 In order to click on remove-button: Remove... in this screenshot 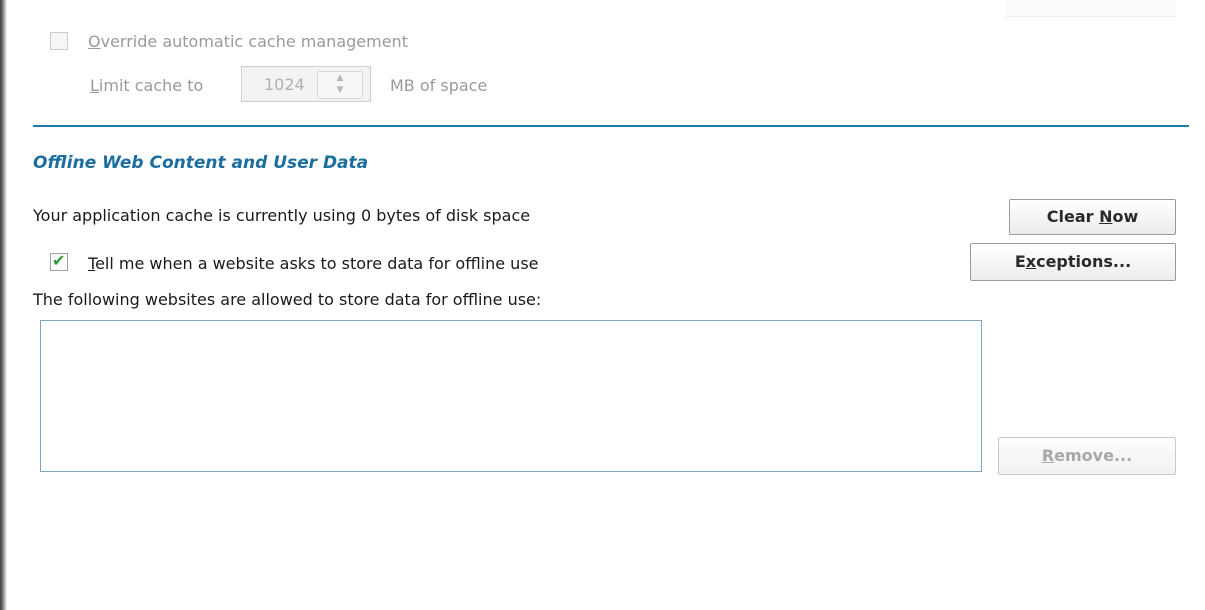, I will do `click(1087, 456)`.